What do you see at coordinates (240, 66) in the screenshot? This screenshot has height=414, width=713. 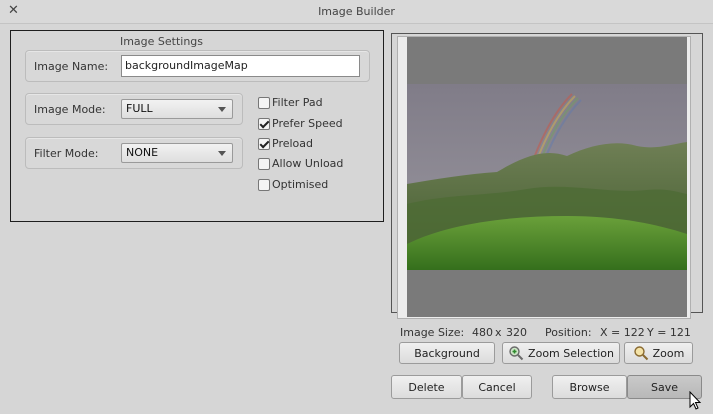 I see `image-name-input: backgroundImageMap` at bounding box center [240, 66].